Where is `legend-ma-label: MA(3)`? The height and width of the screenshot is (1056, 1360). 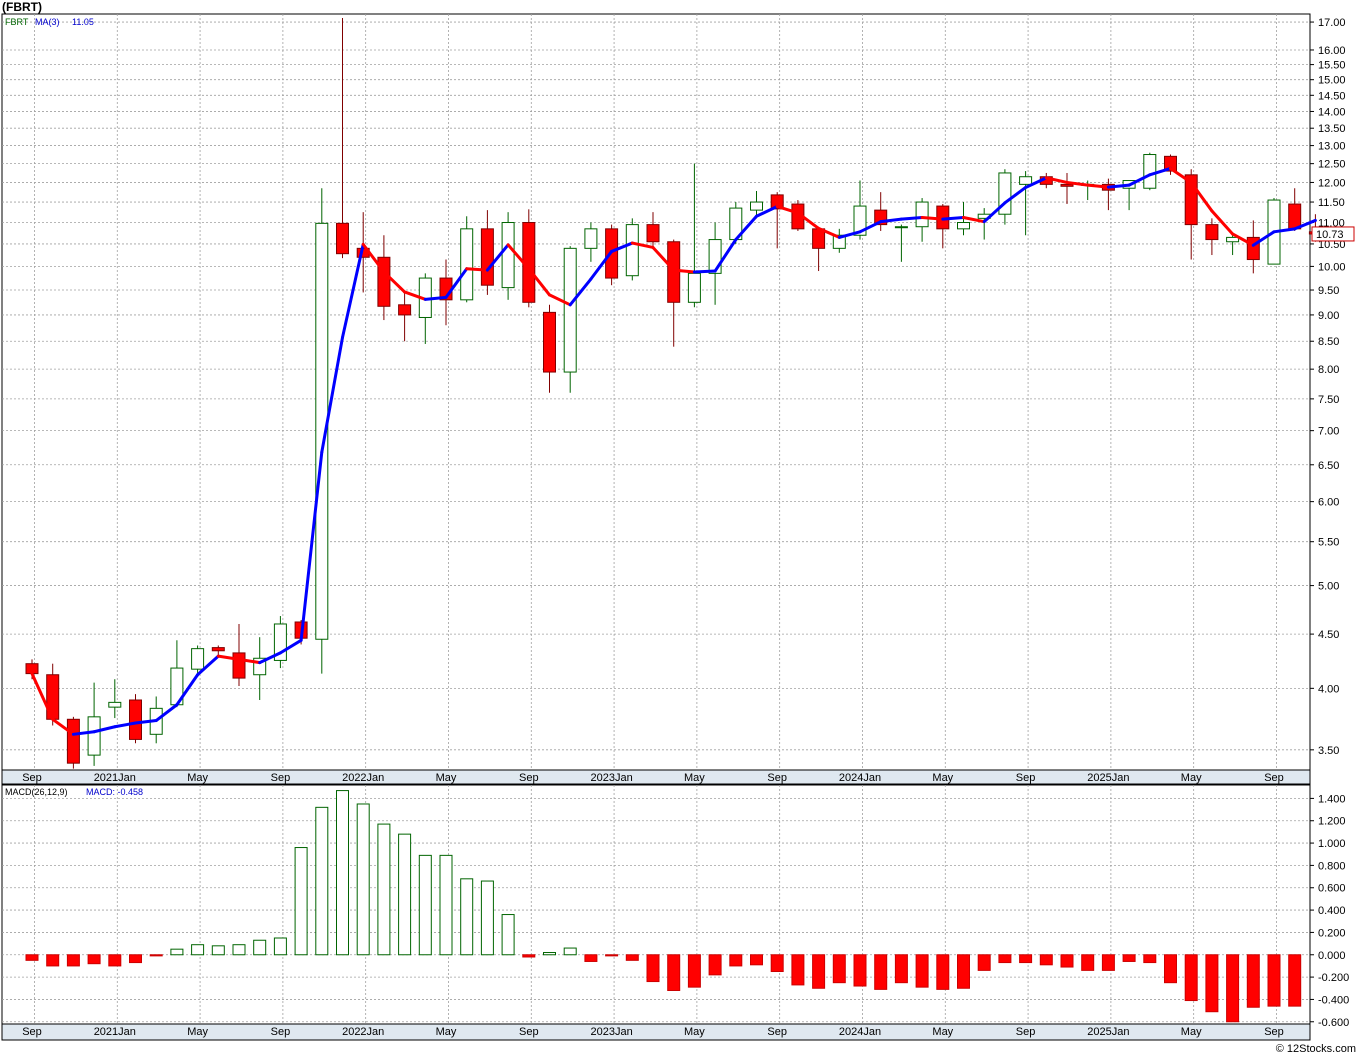 legend-ma-label: MA(3) is located at coordinates (47, 22).